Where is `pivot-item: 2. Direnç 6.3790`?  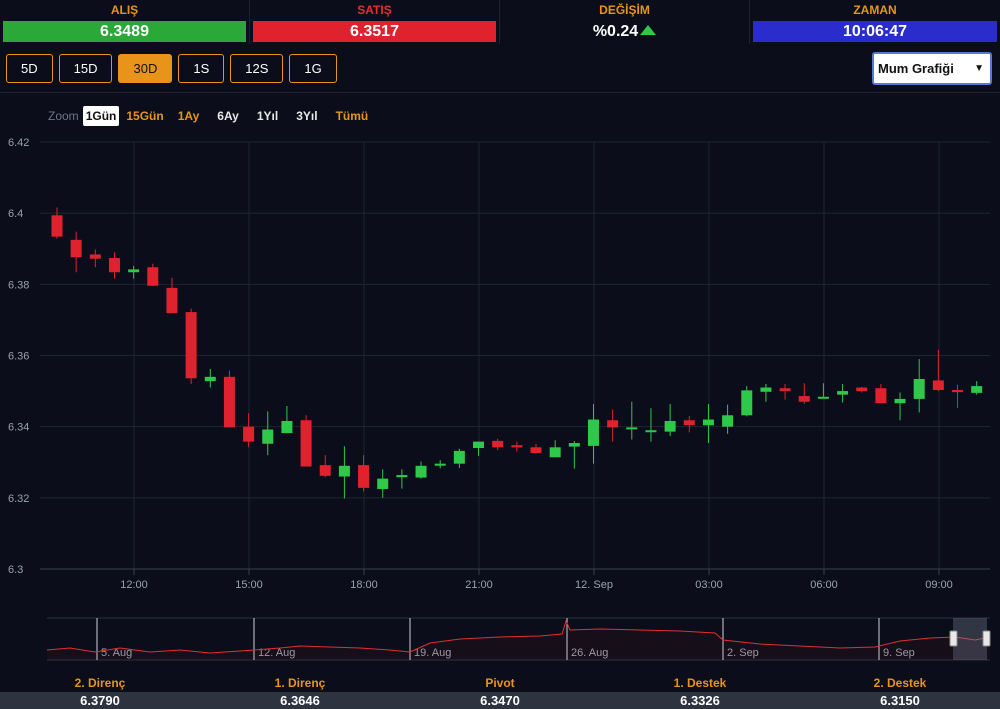 pivot-item: 2. Direnç 6.3790 is located at coordinates (100, 692).